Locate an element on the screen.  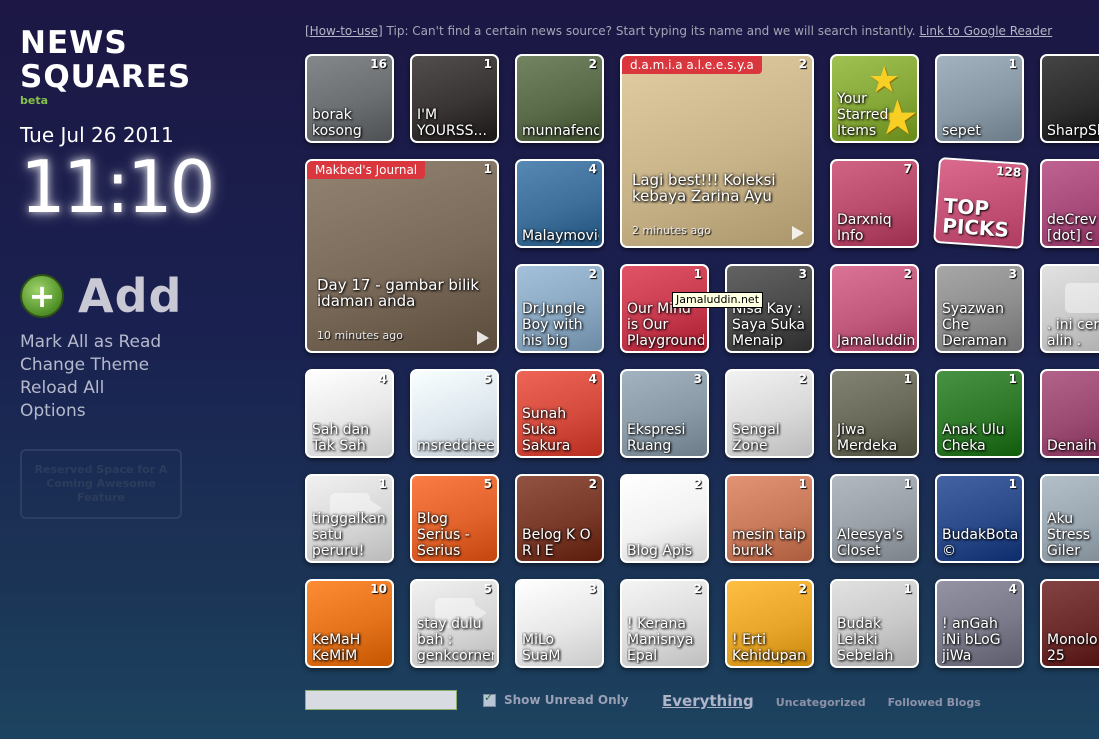
time-display: 11:10 is located at coordinates (118, 187).